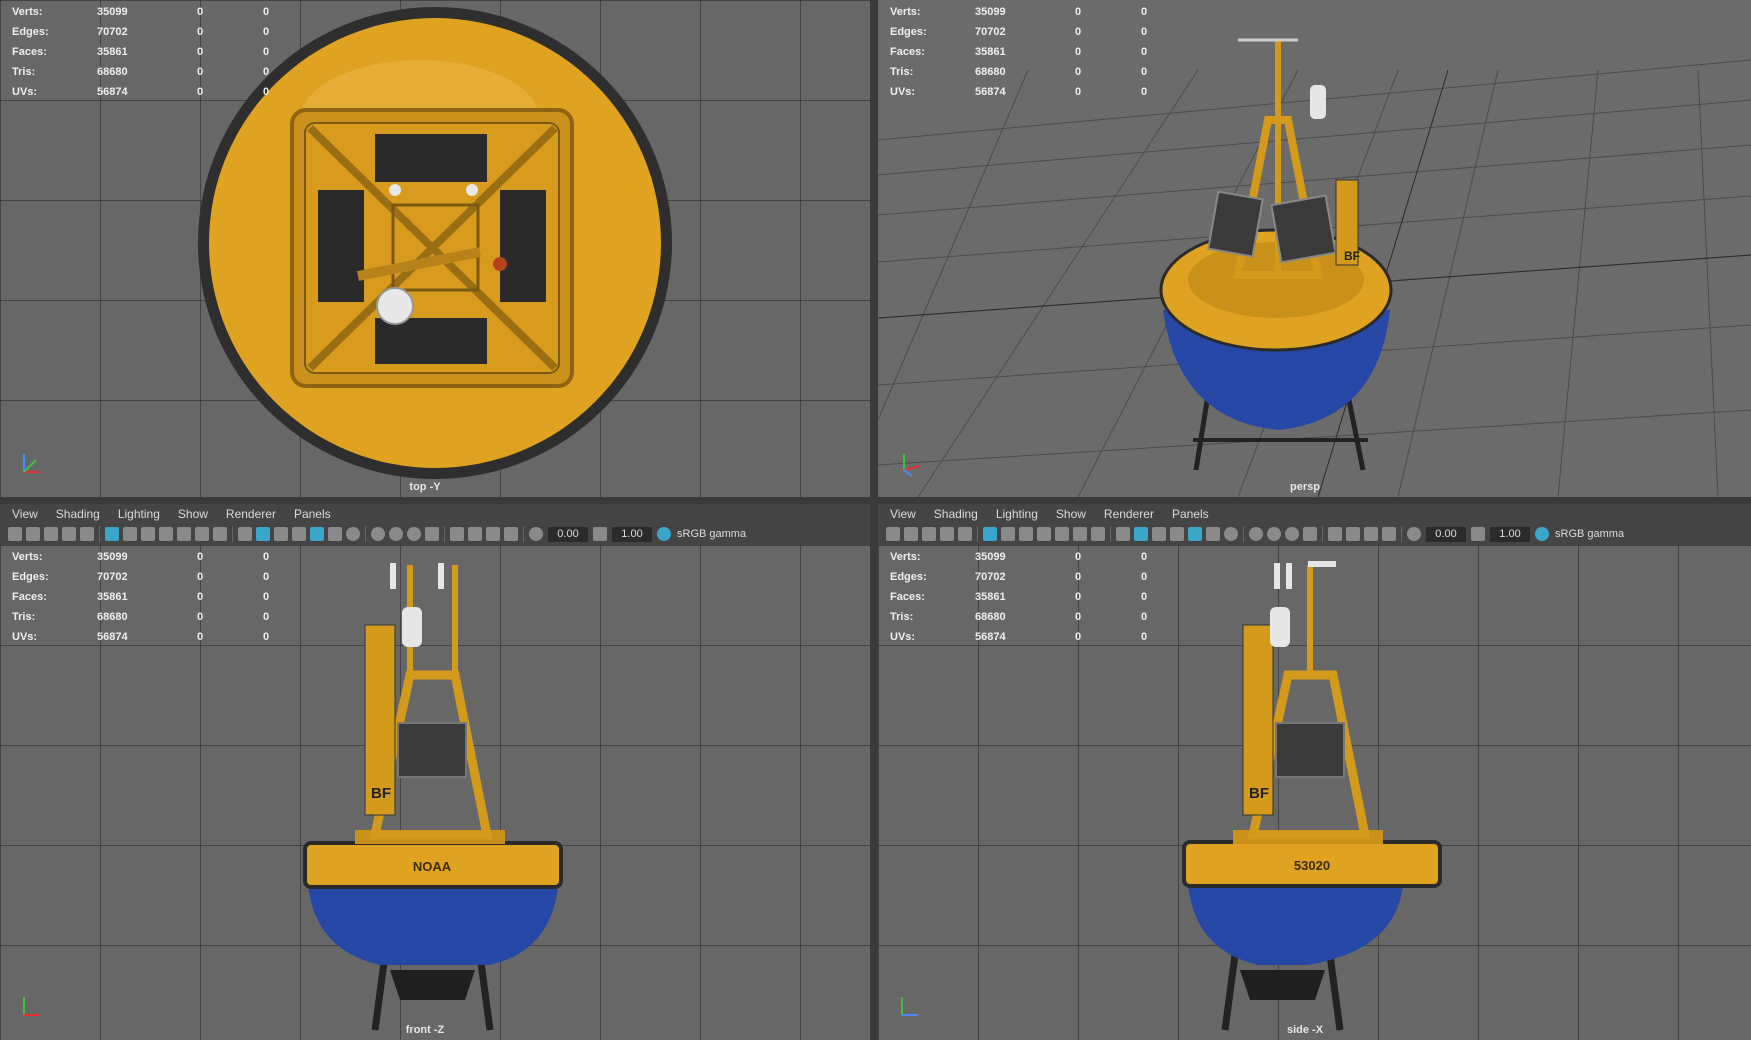  Describe the element at coordinates (1019, 12) in the screenshot. I see `stat-row-verts: Verts: 35099 0 0` at that location.